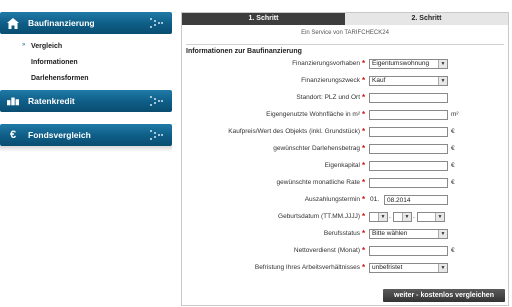 This screenshot has width=512, height=307. What do you see at coordinates (318, 182) in the screenshot?
I see `label-monatliche-rate: gewünschte monatliche Rate` at bounding box center [318, 182].